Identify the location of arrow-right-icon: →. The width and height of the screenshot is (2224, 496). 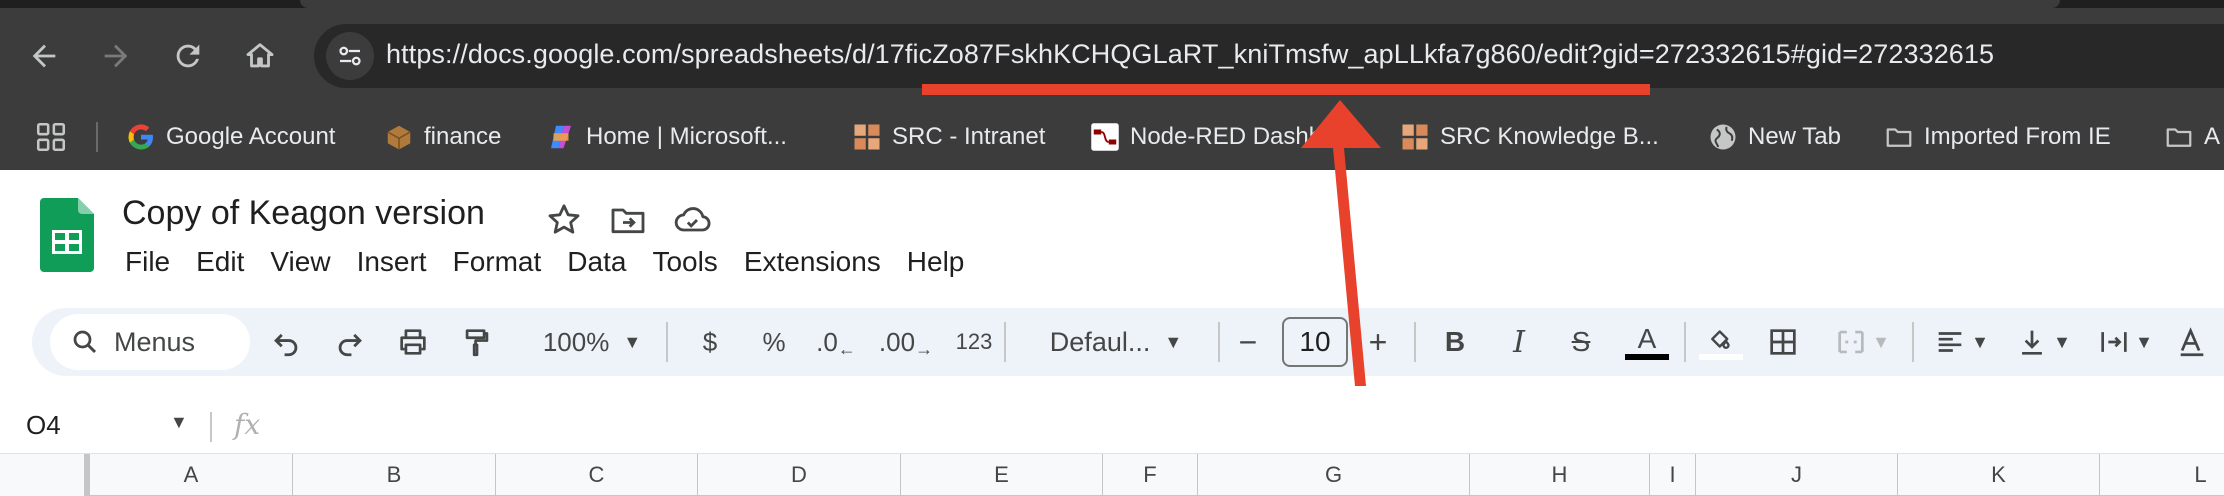
(924, 348).